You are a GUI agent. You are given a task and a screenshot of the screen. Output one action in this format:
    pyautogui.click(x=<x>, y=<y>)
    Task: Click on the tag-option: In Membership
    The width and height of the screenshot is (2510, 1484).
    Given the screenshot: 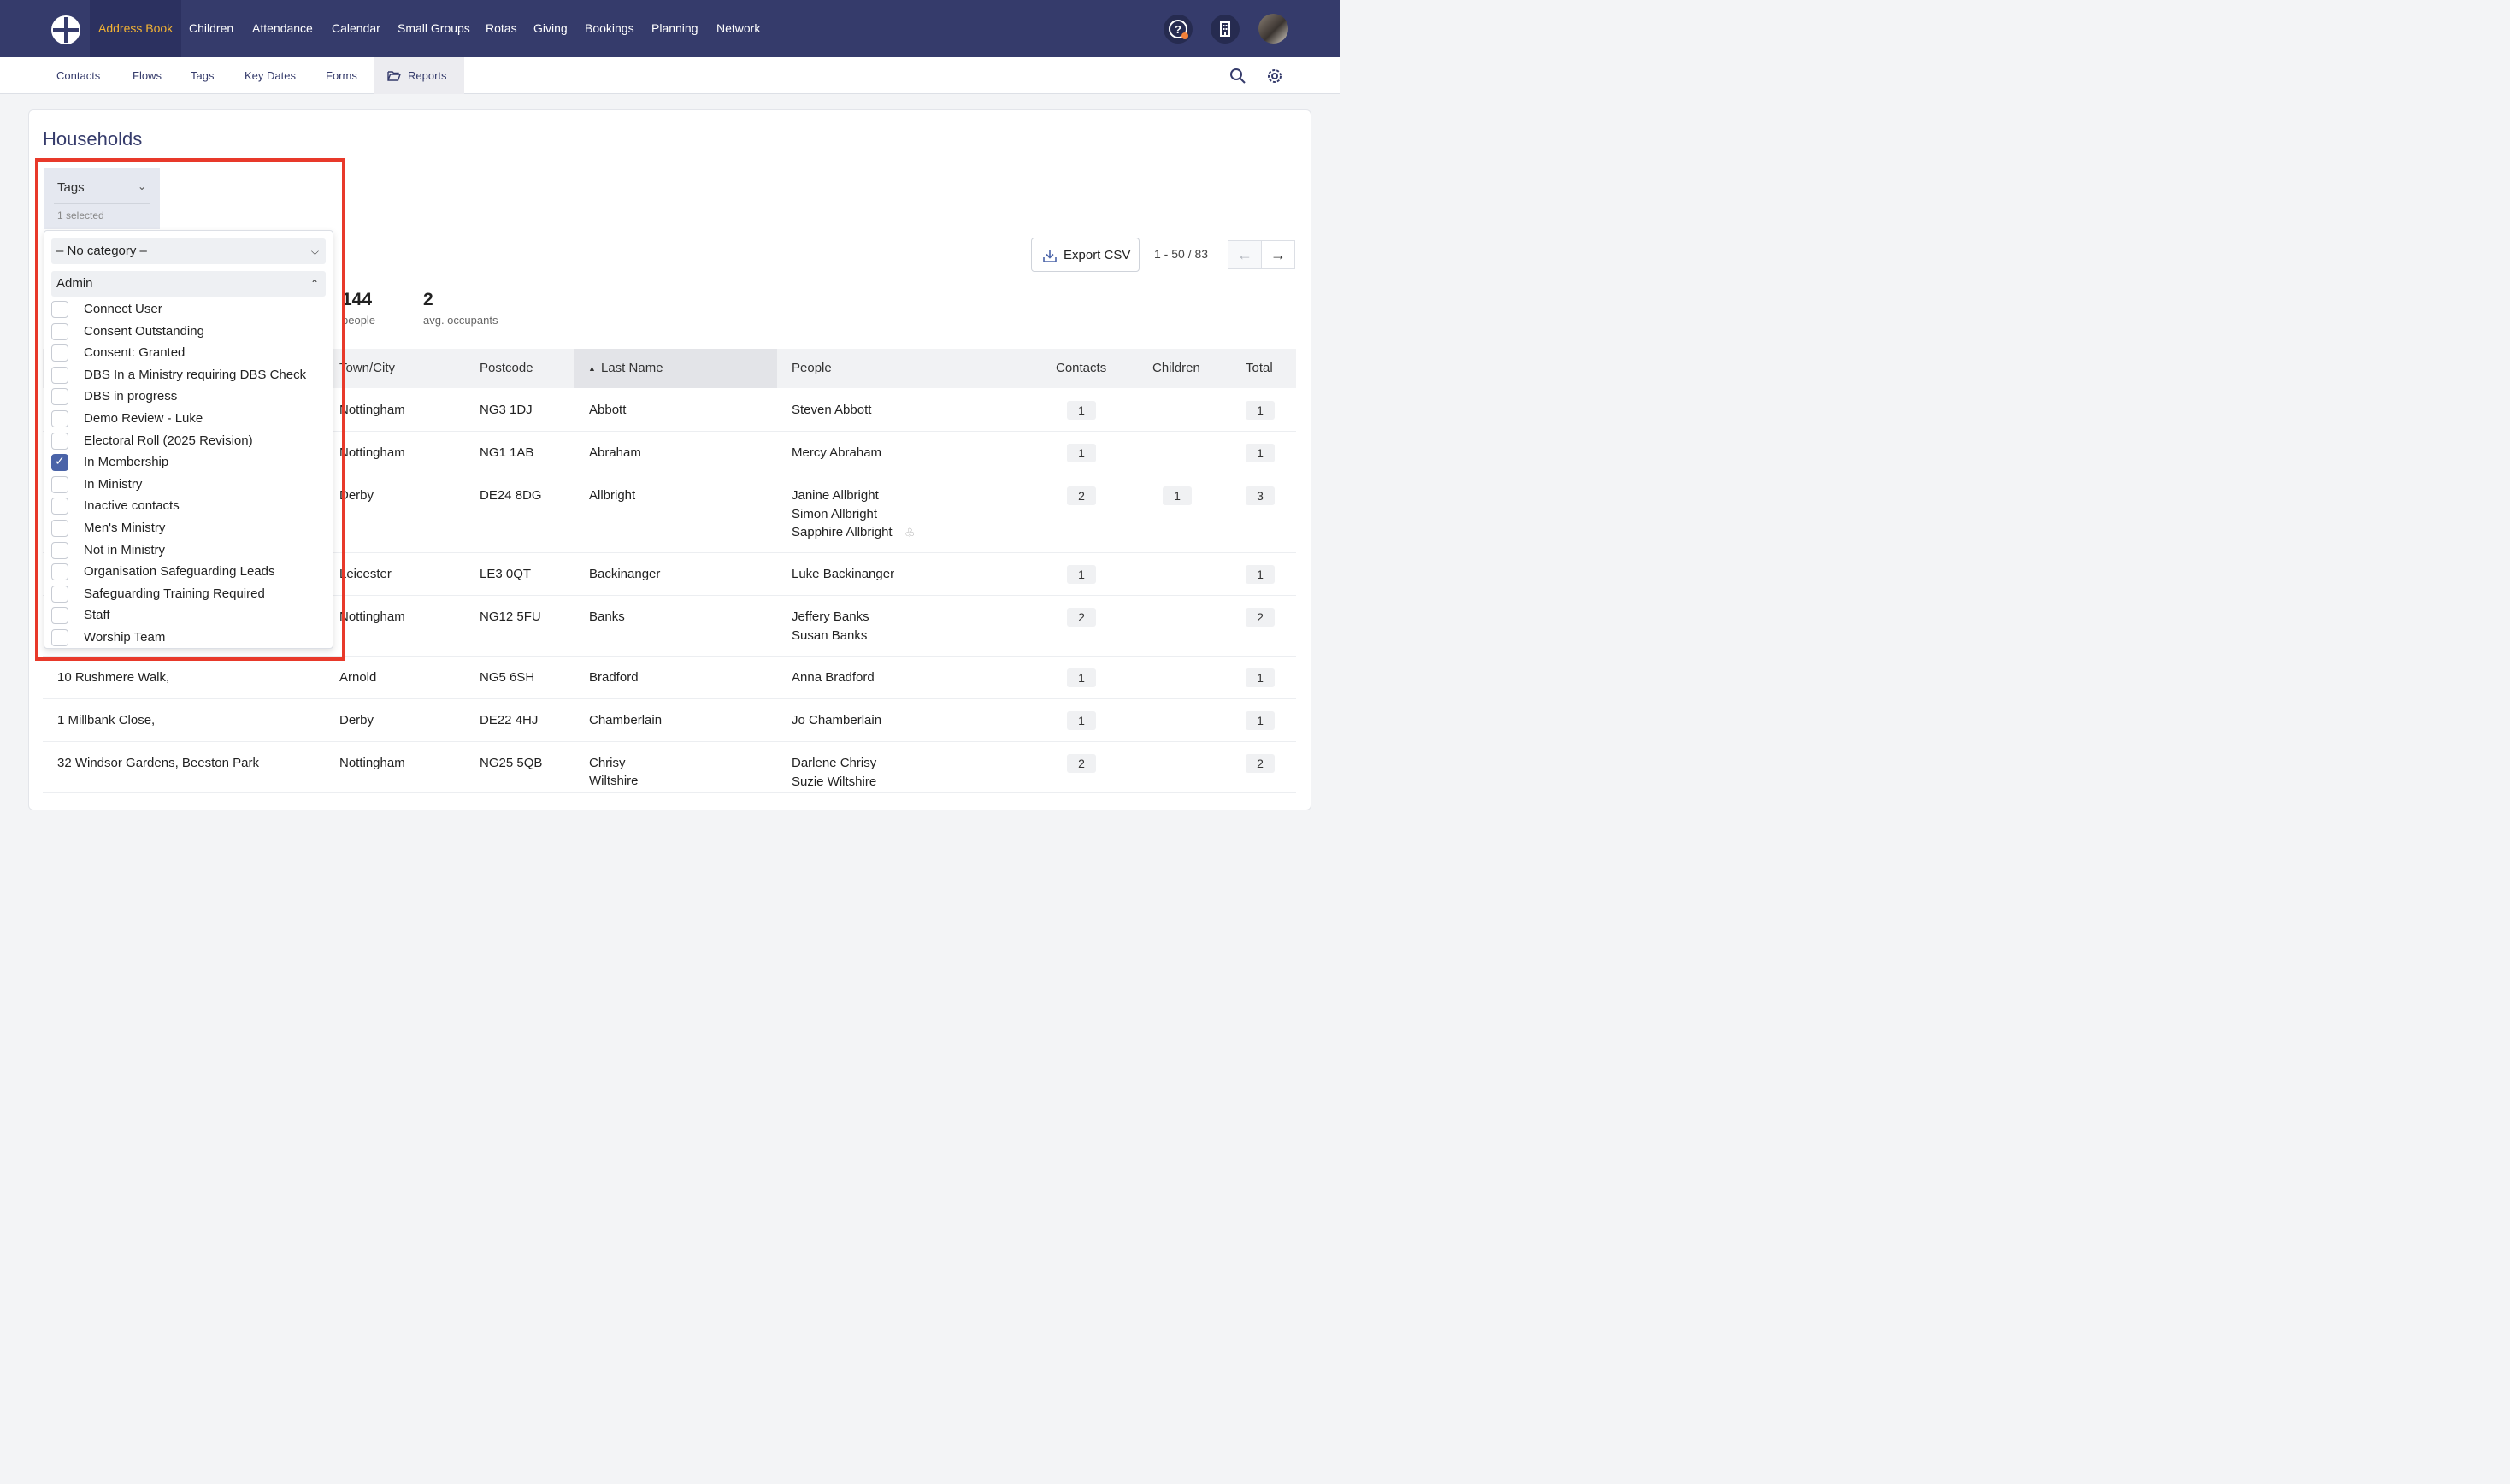 What is the action you would take?
    pyautogui.click(x=188, y=462)
    